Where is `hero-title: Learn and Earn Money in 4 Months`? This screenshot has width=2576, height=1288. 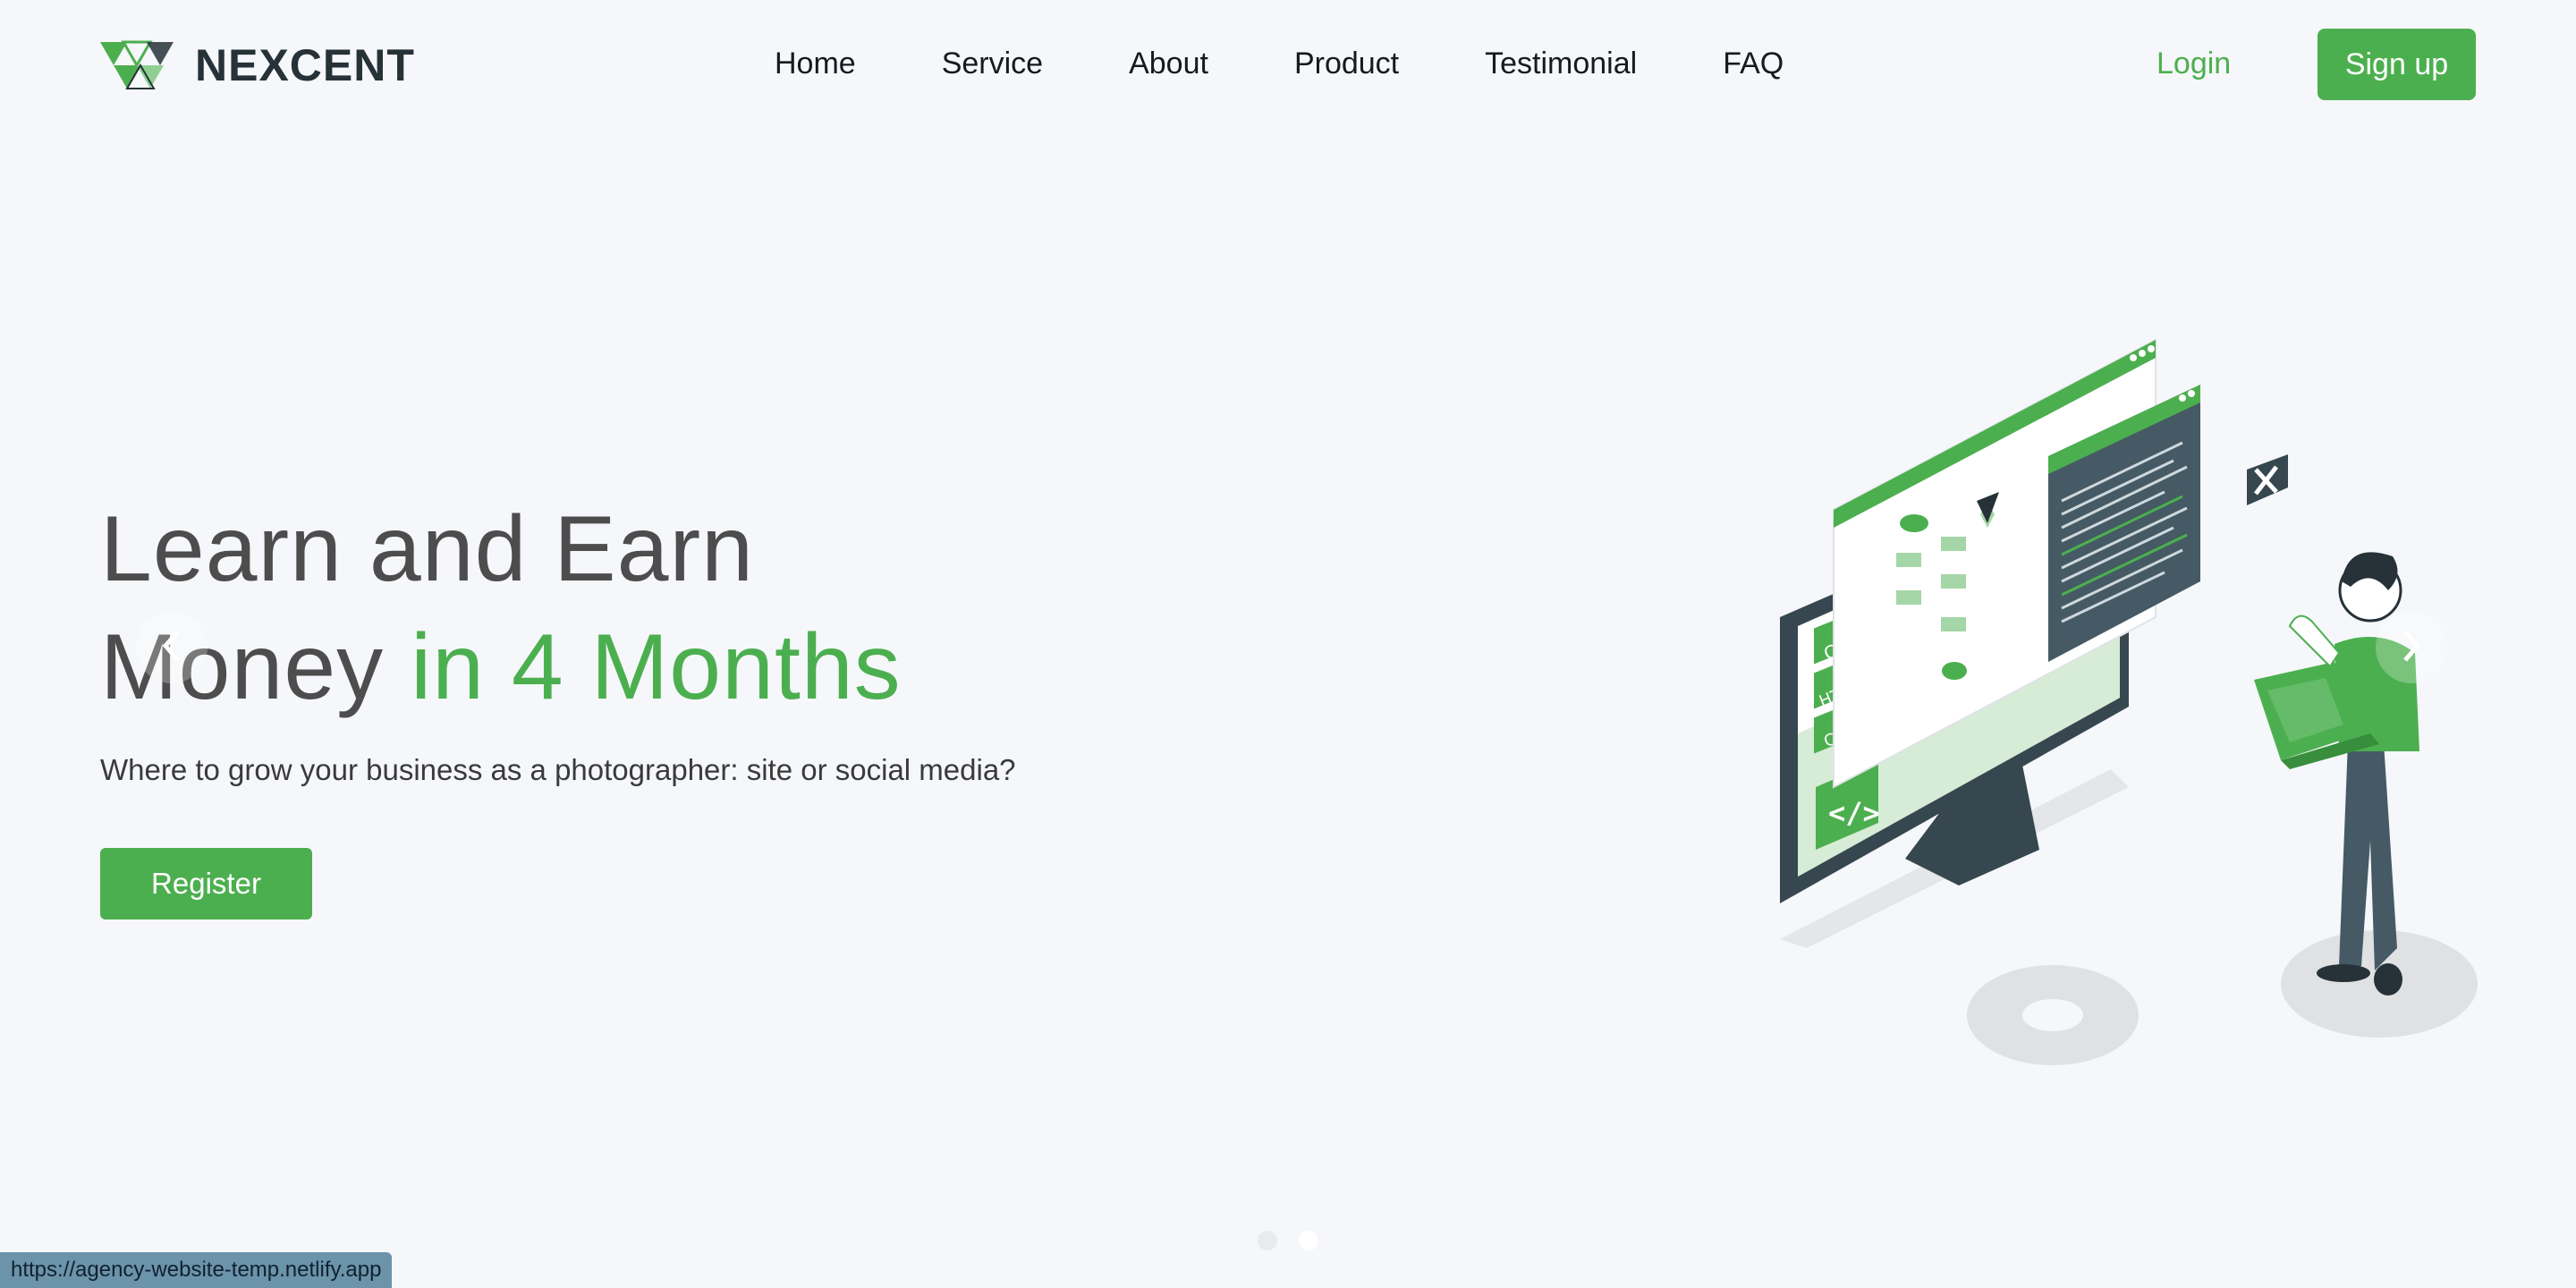 hero-title: Learn and Earn Money in 4 Months is located at coordinates (501, 608).